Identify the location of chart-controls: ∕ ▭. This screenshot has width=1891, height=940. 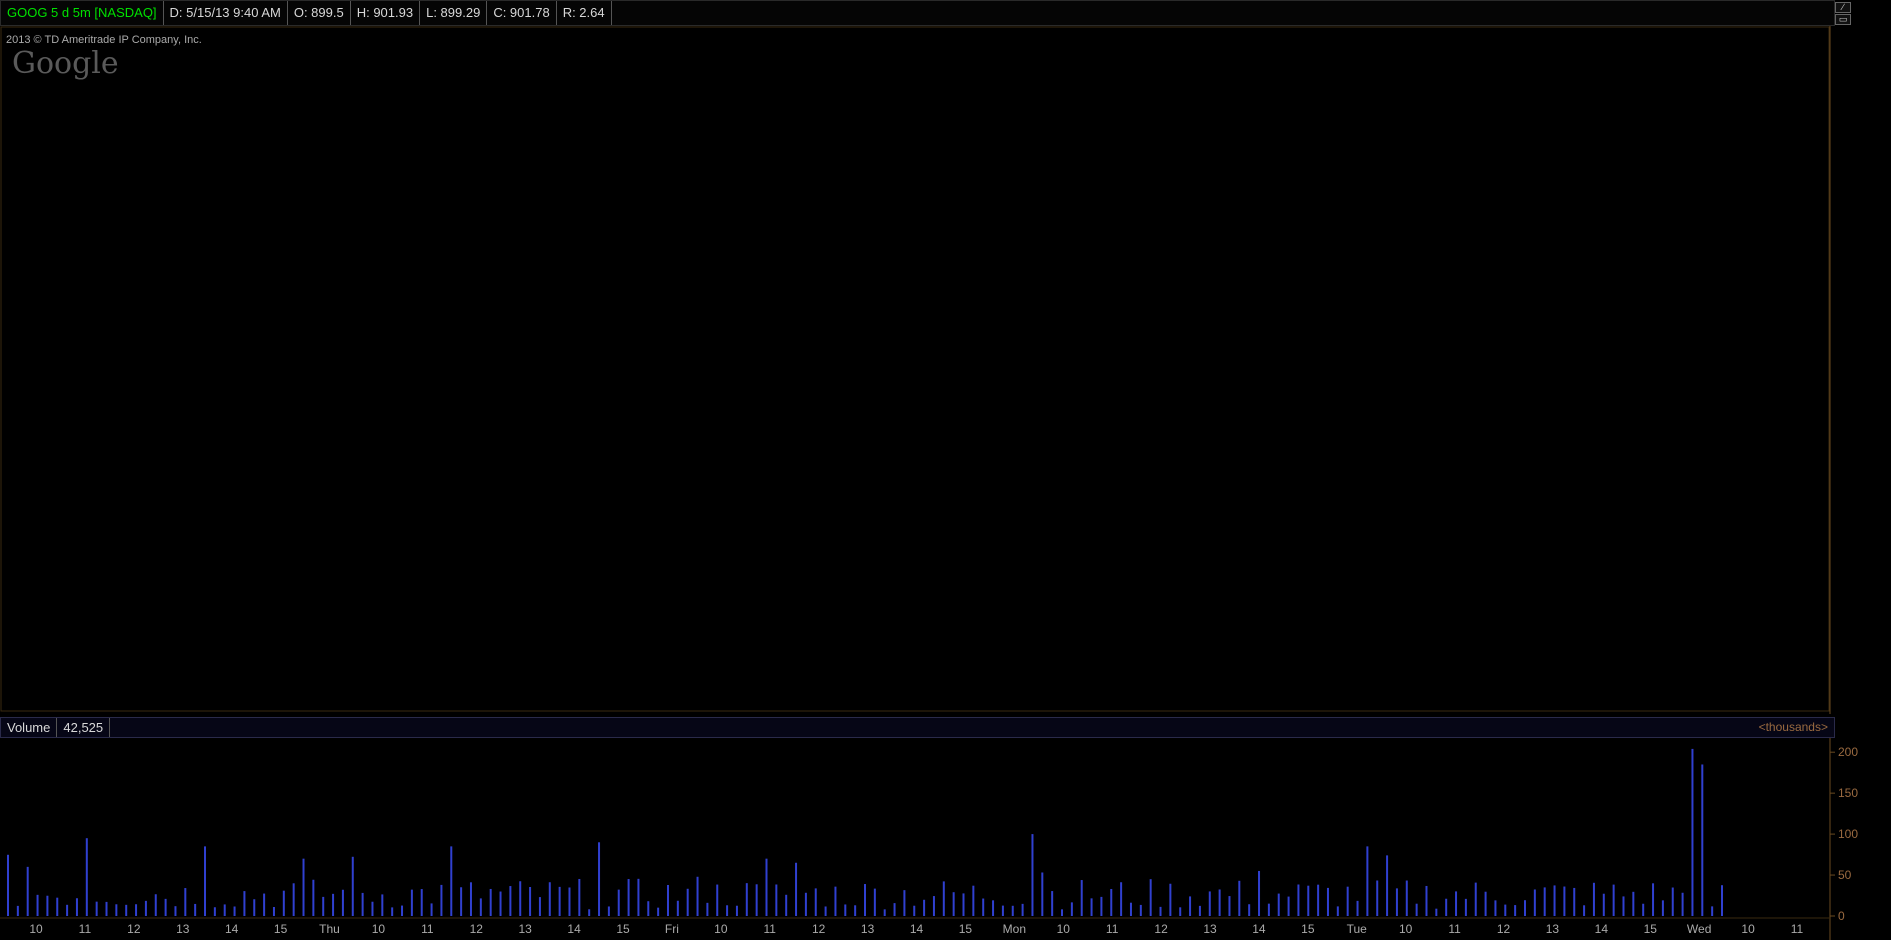
(1845, 13).